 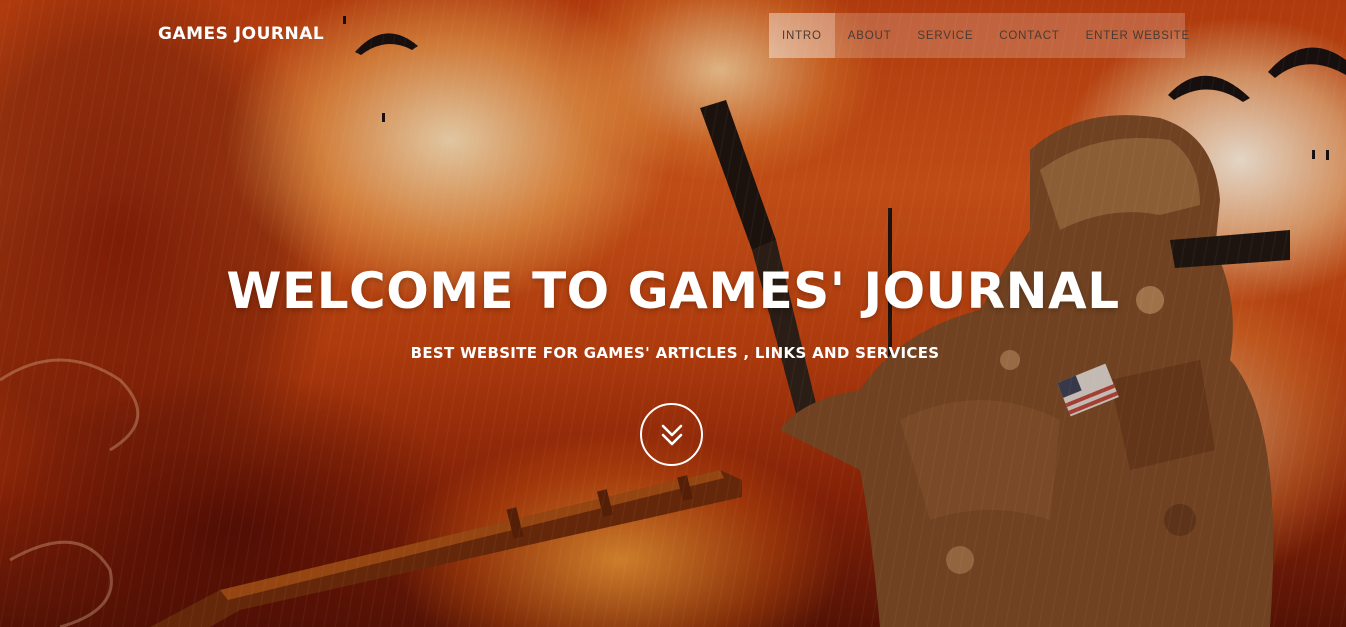 What do you see at coordinates (1029, 35) in the screenshot?
I see `nav-contact-link: CONTACT` at bounding box center [1029, 35].